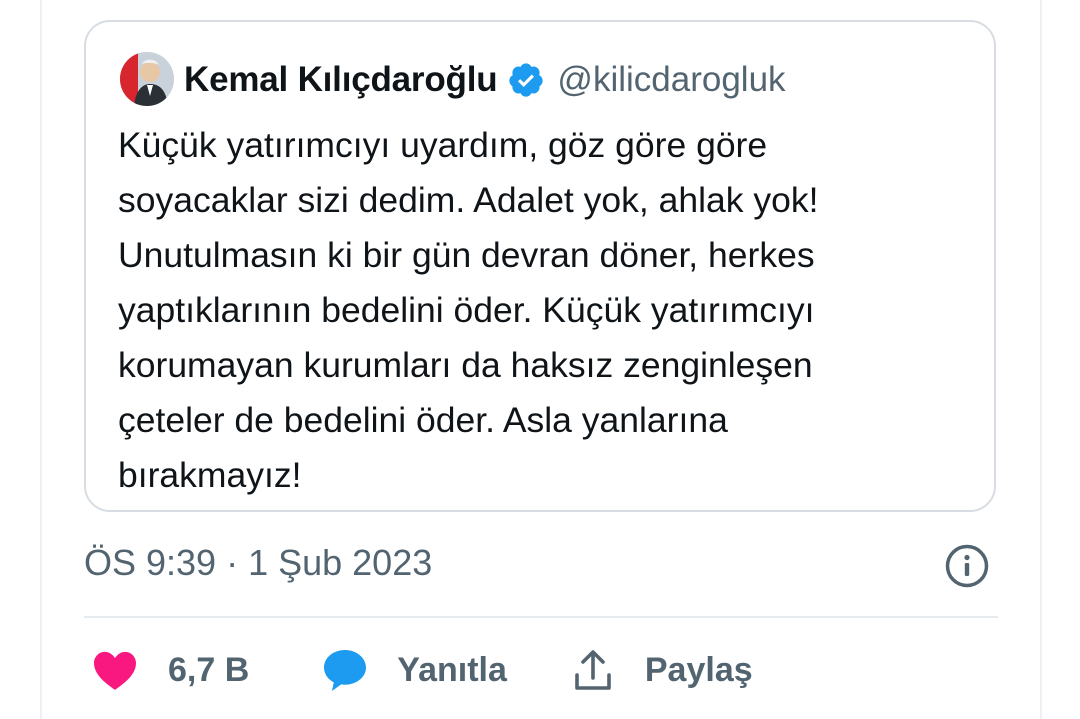 This screenshot has height=719, width=1080. I want to click on avatar, so click(147, 79).